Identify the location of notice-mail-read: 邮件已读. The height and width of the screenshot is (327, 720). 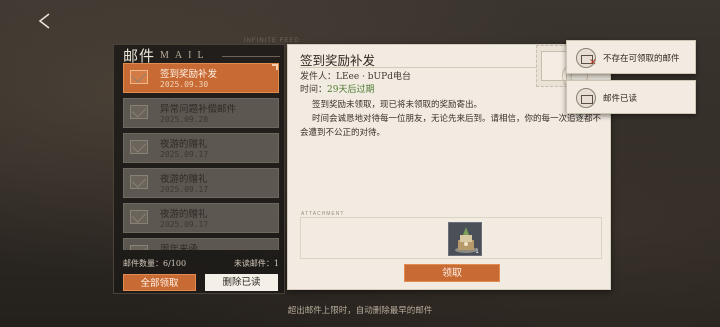
(631, 97).